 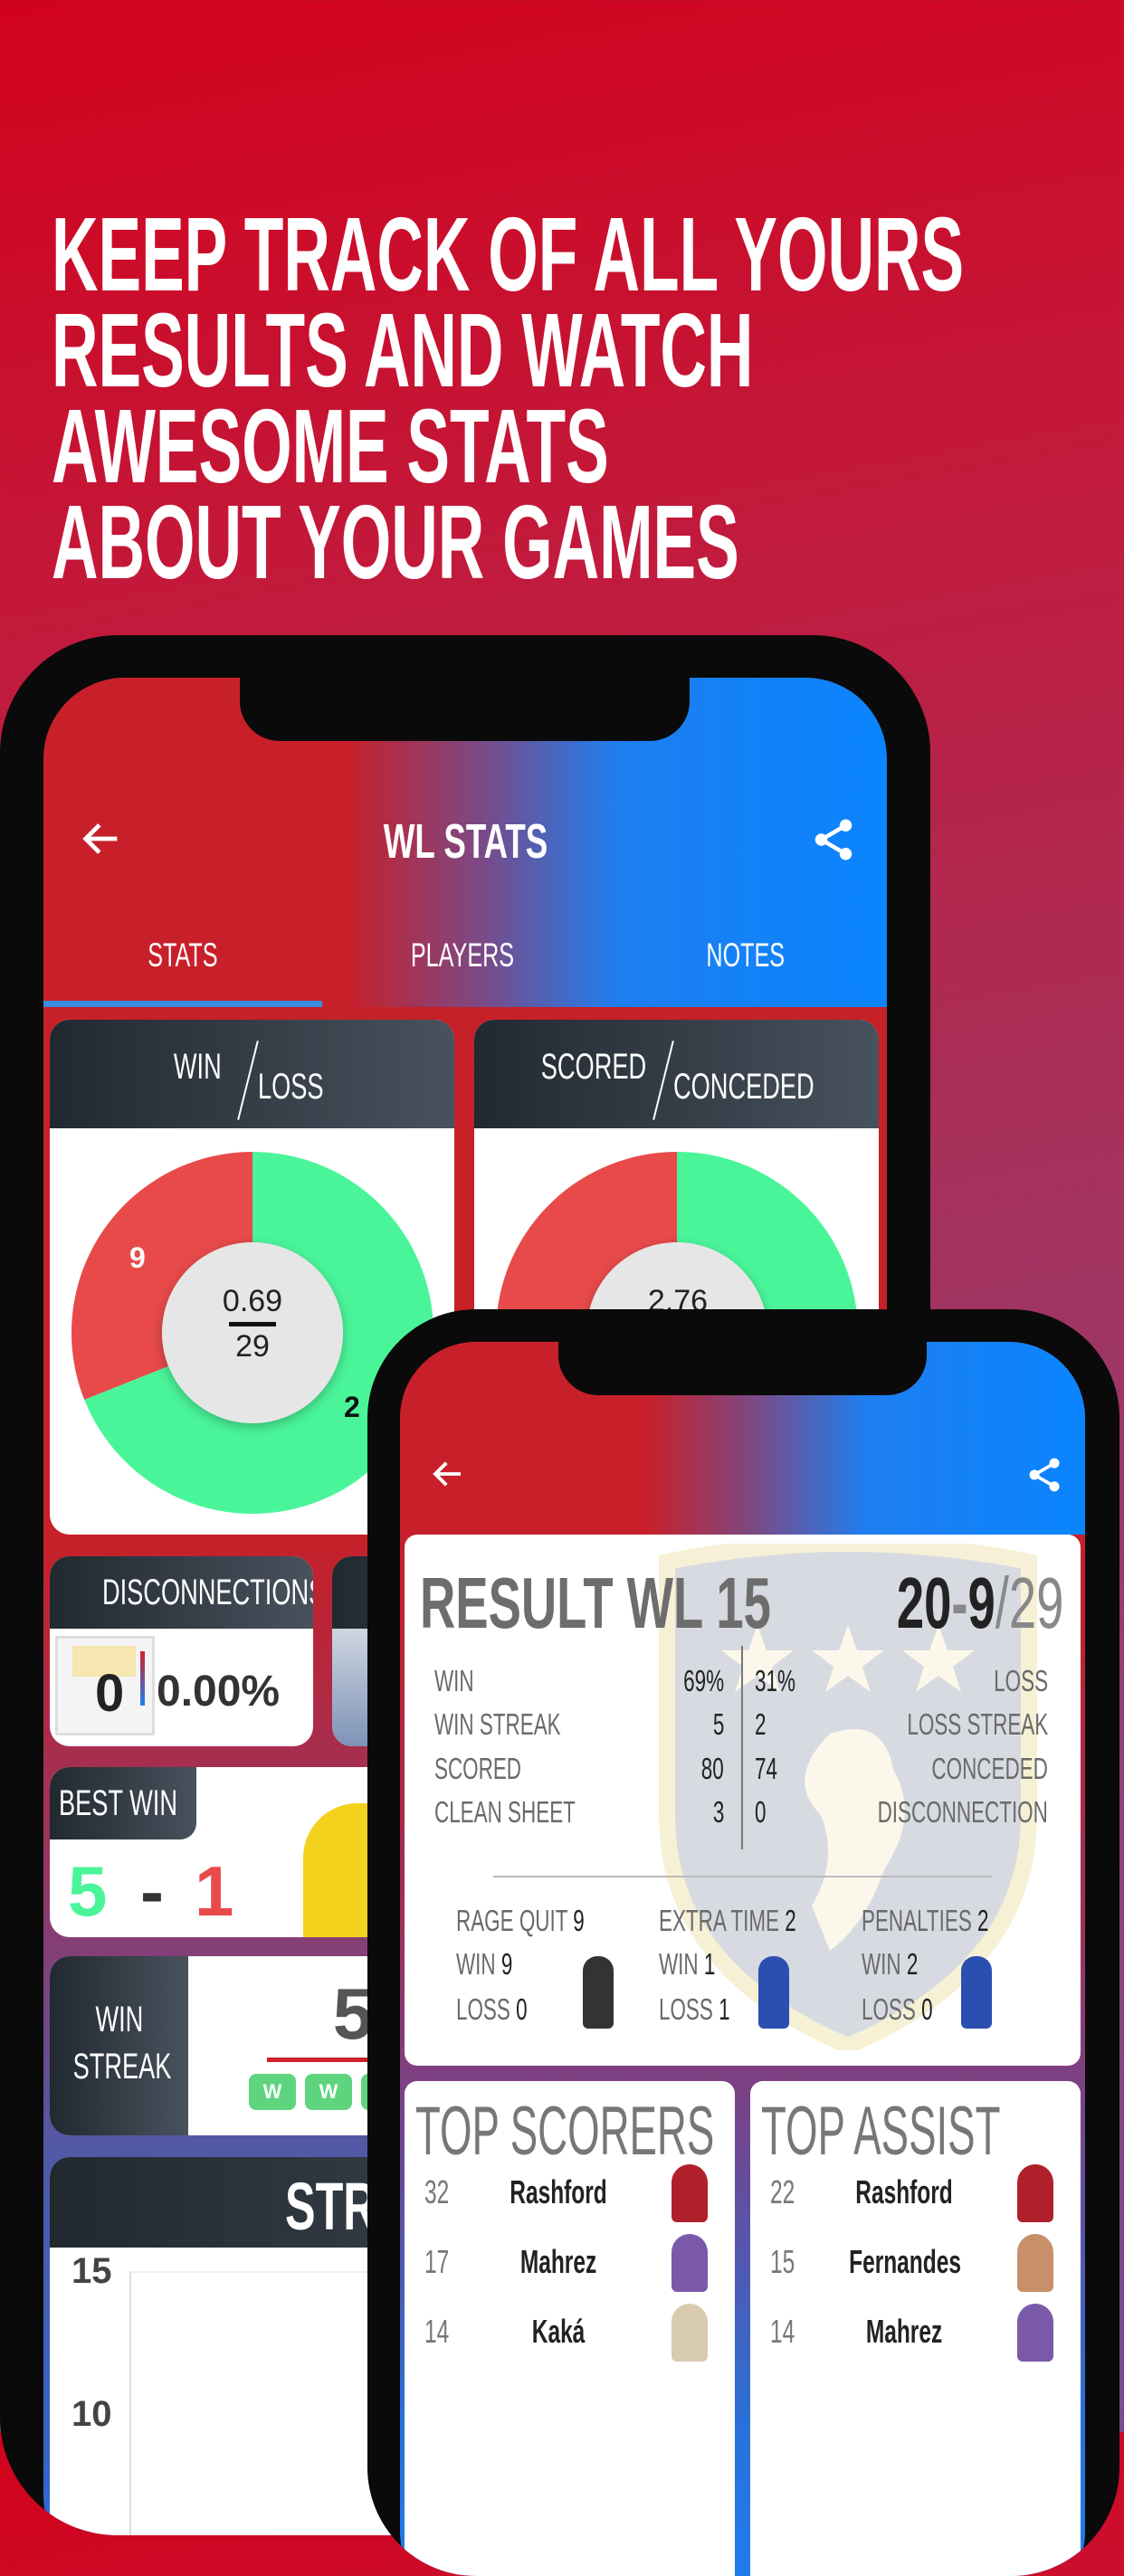 I want to click on ranking-value: 15, so click(x=782, y=2261).